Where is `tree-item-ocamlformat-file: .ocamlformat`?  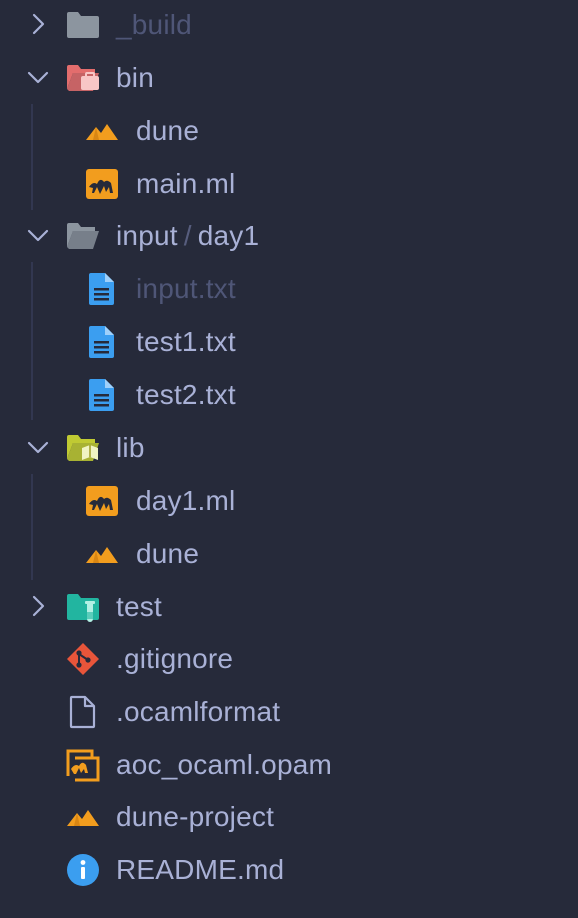 tree-item-ocamlformat-file: .ocamlformat is located at coordinates (289, 711).